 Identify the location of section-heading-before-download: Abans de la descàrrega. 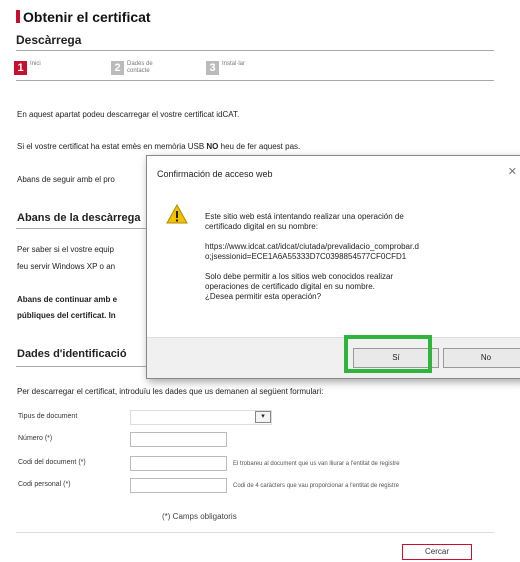
(79, 218).